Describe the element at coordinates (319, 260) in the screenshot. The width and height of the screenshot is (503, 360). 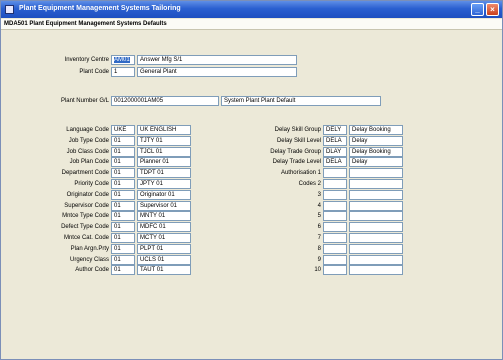
I see `right-9-label: 9` at that location.